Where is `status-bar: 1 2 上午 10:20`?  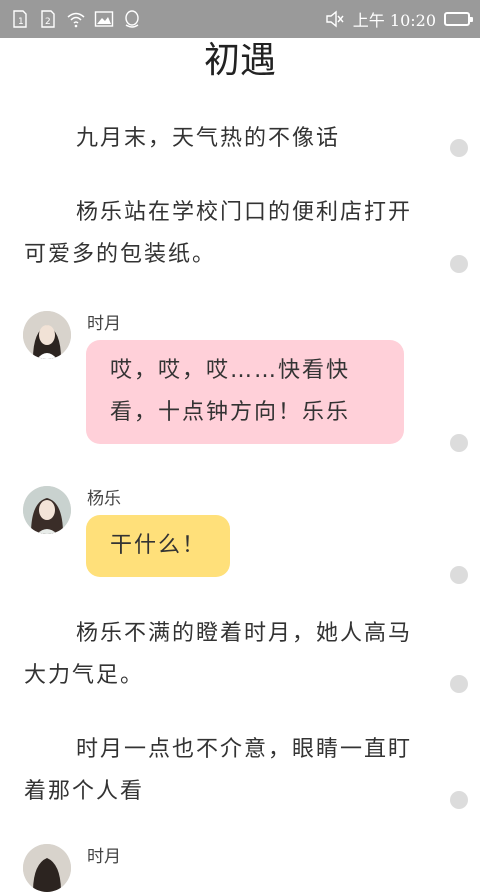 status-bar: 1 2 上午 10:20 is located at coordinates (240, 19).